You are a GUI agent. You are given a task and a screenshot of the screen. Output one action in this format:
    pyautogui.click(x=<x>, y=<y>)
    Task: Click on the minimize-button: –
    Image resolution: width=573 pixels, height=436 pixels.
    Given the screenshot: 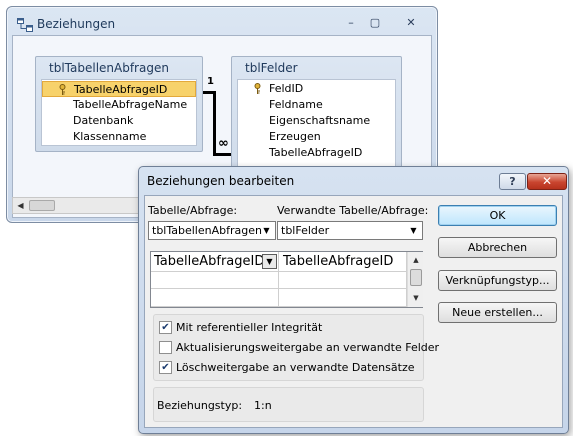 What is the action you would take?
    pyautogui.click(x=351, y=23)
    